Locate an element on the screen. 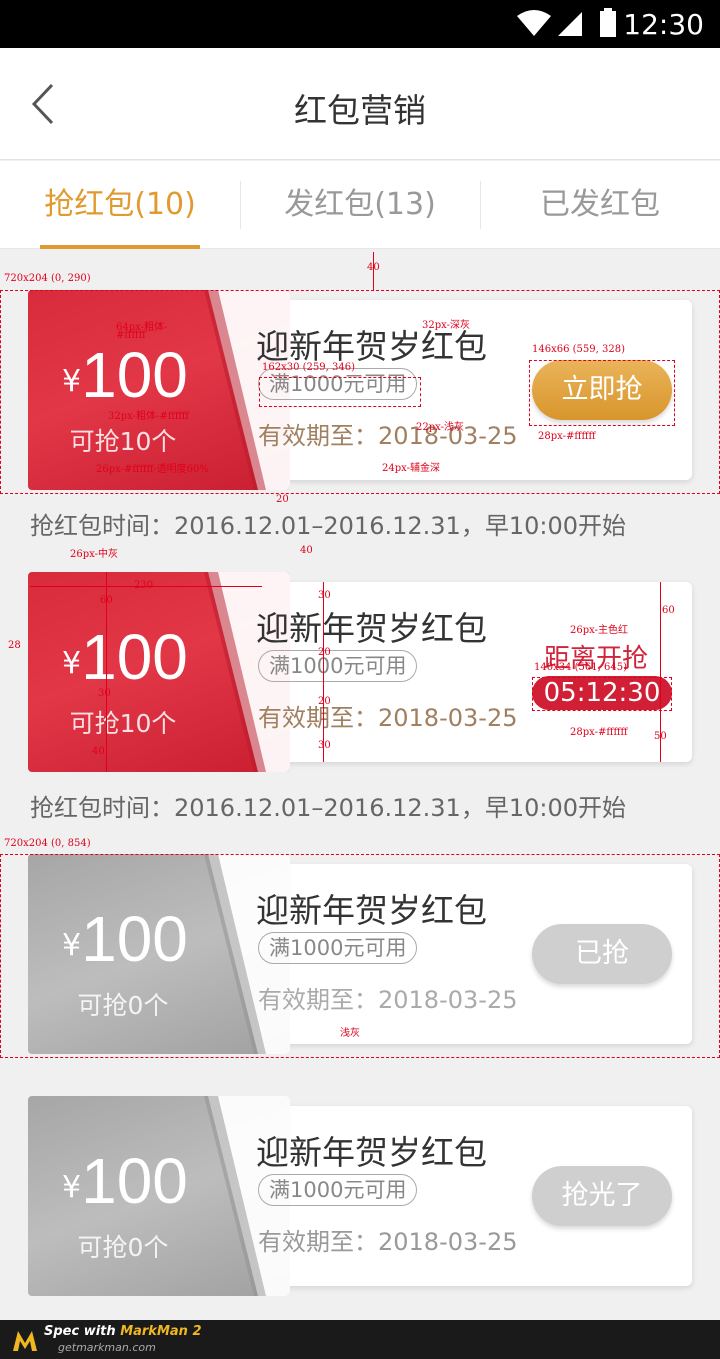  spec-annotation: 28 is located at coordinates (14, 645).